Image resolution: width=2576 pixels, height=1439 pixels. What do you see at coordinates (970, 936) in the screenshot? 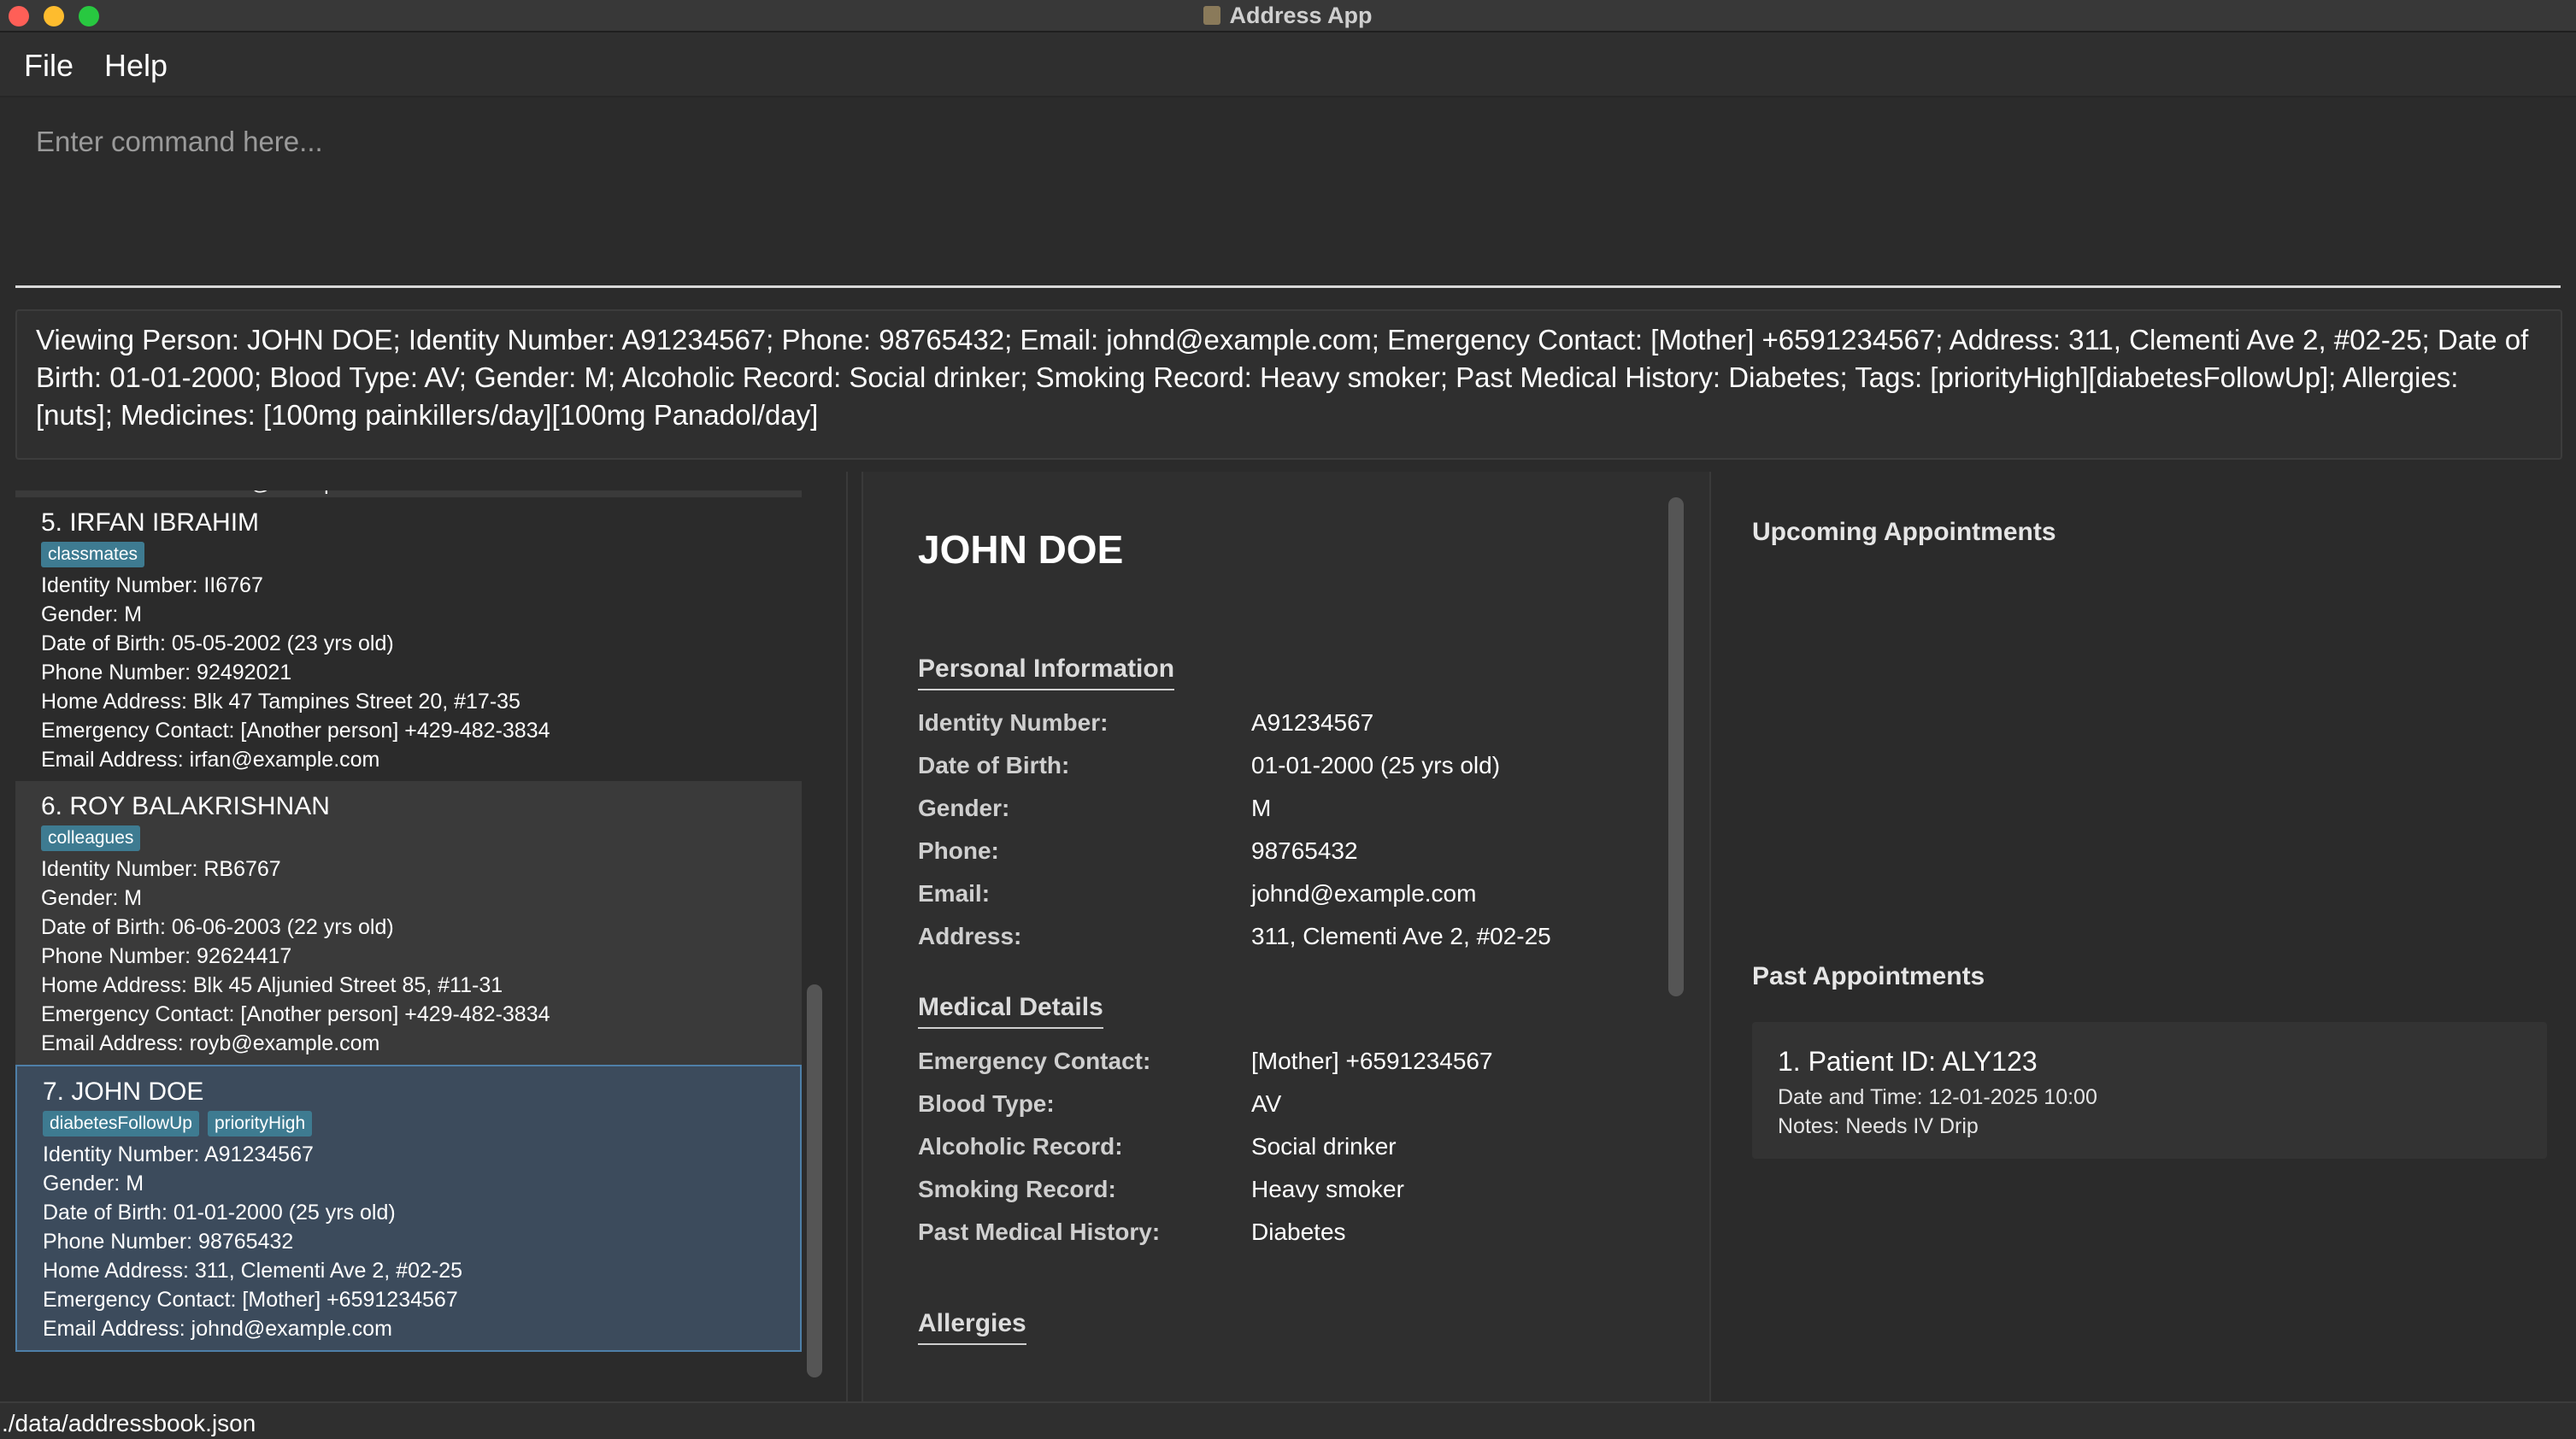
I see `detail-label: Address:` at bounding box center [970, 936].